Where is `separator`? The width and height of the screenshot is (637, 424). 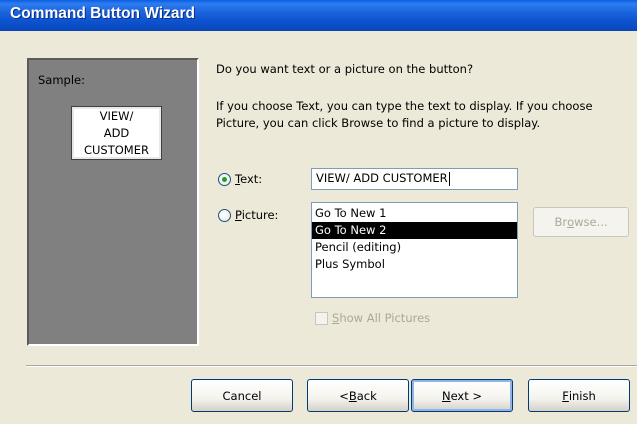 separator is located at coordinates (331, 366).